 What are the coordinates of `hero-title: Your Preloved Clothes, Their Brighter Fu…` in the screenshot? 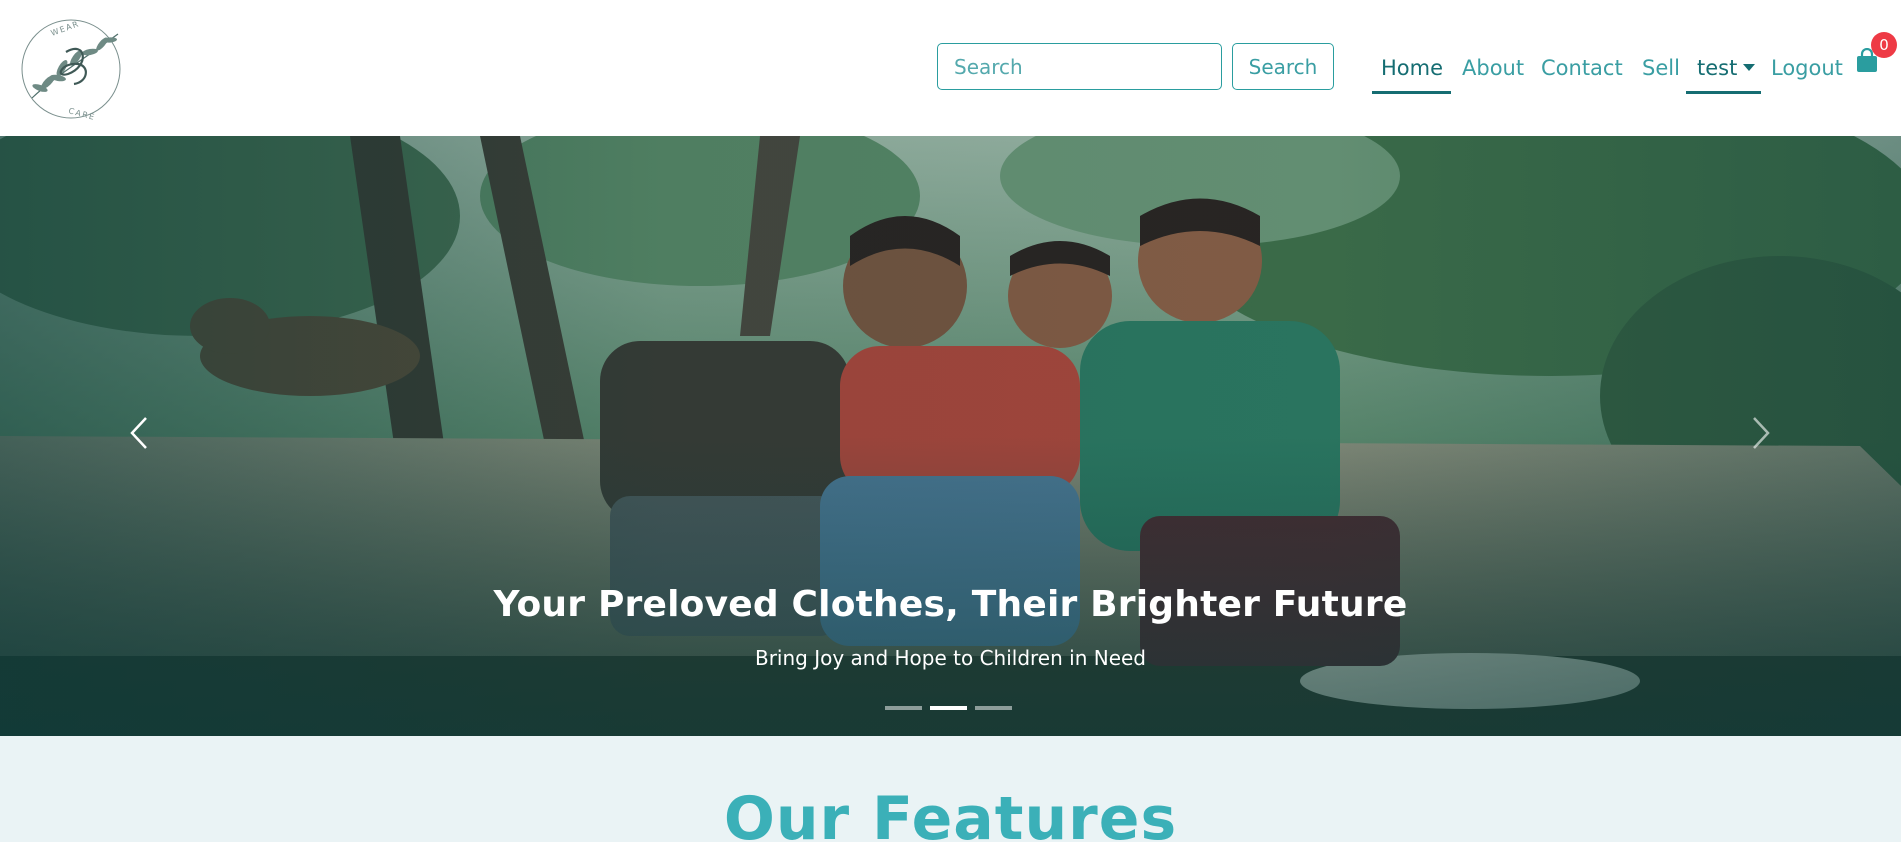 It's located at (950, 604).